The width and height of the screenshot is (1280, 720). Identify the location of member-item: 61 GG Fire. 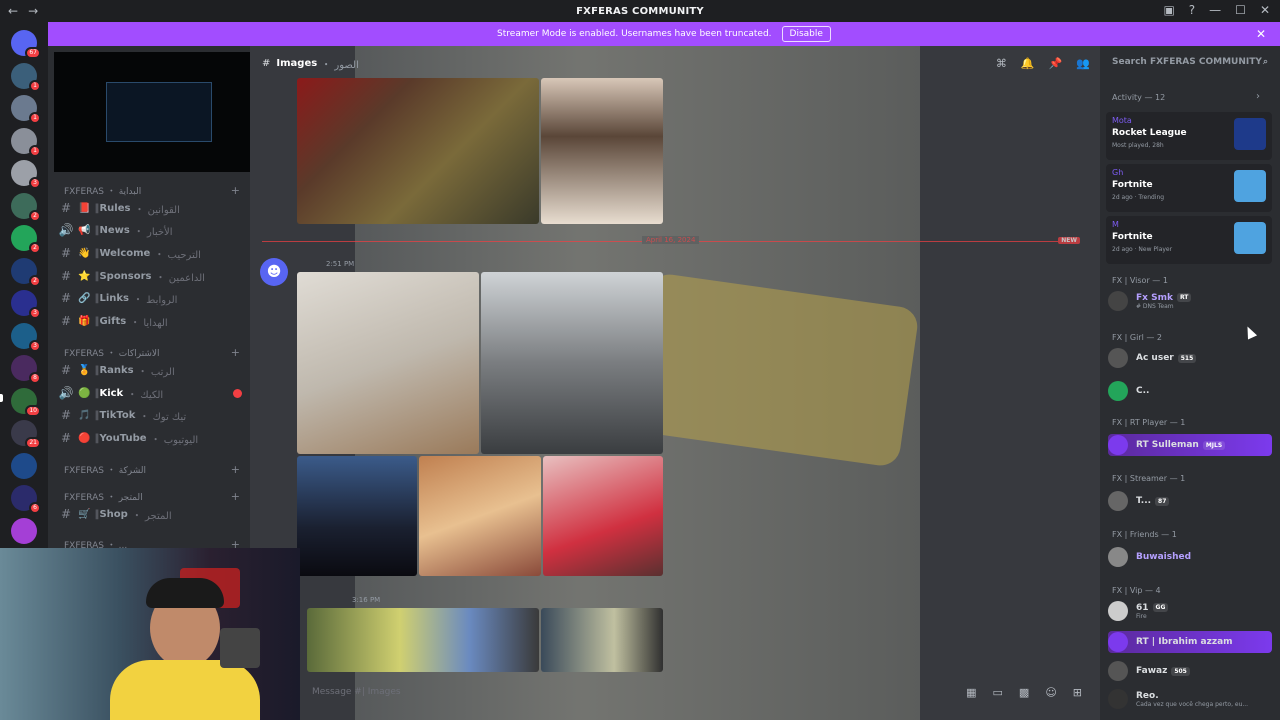
(1190, 611).